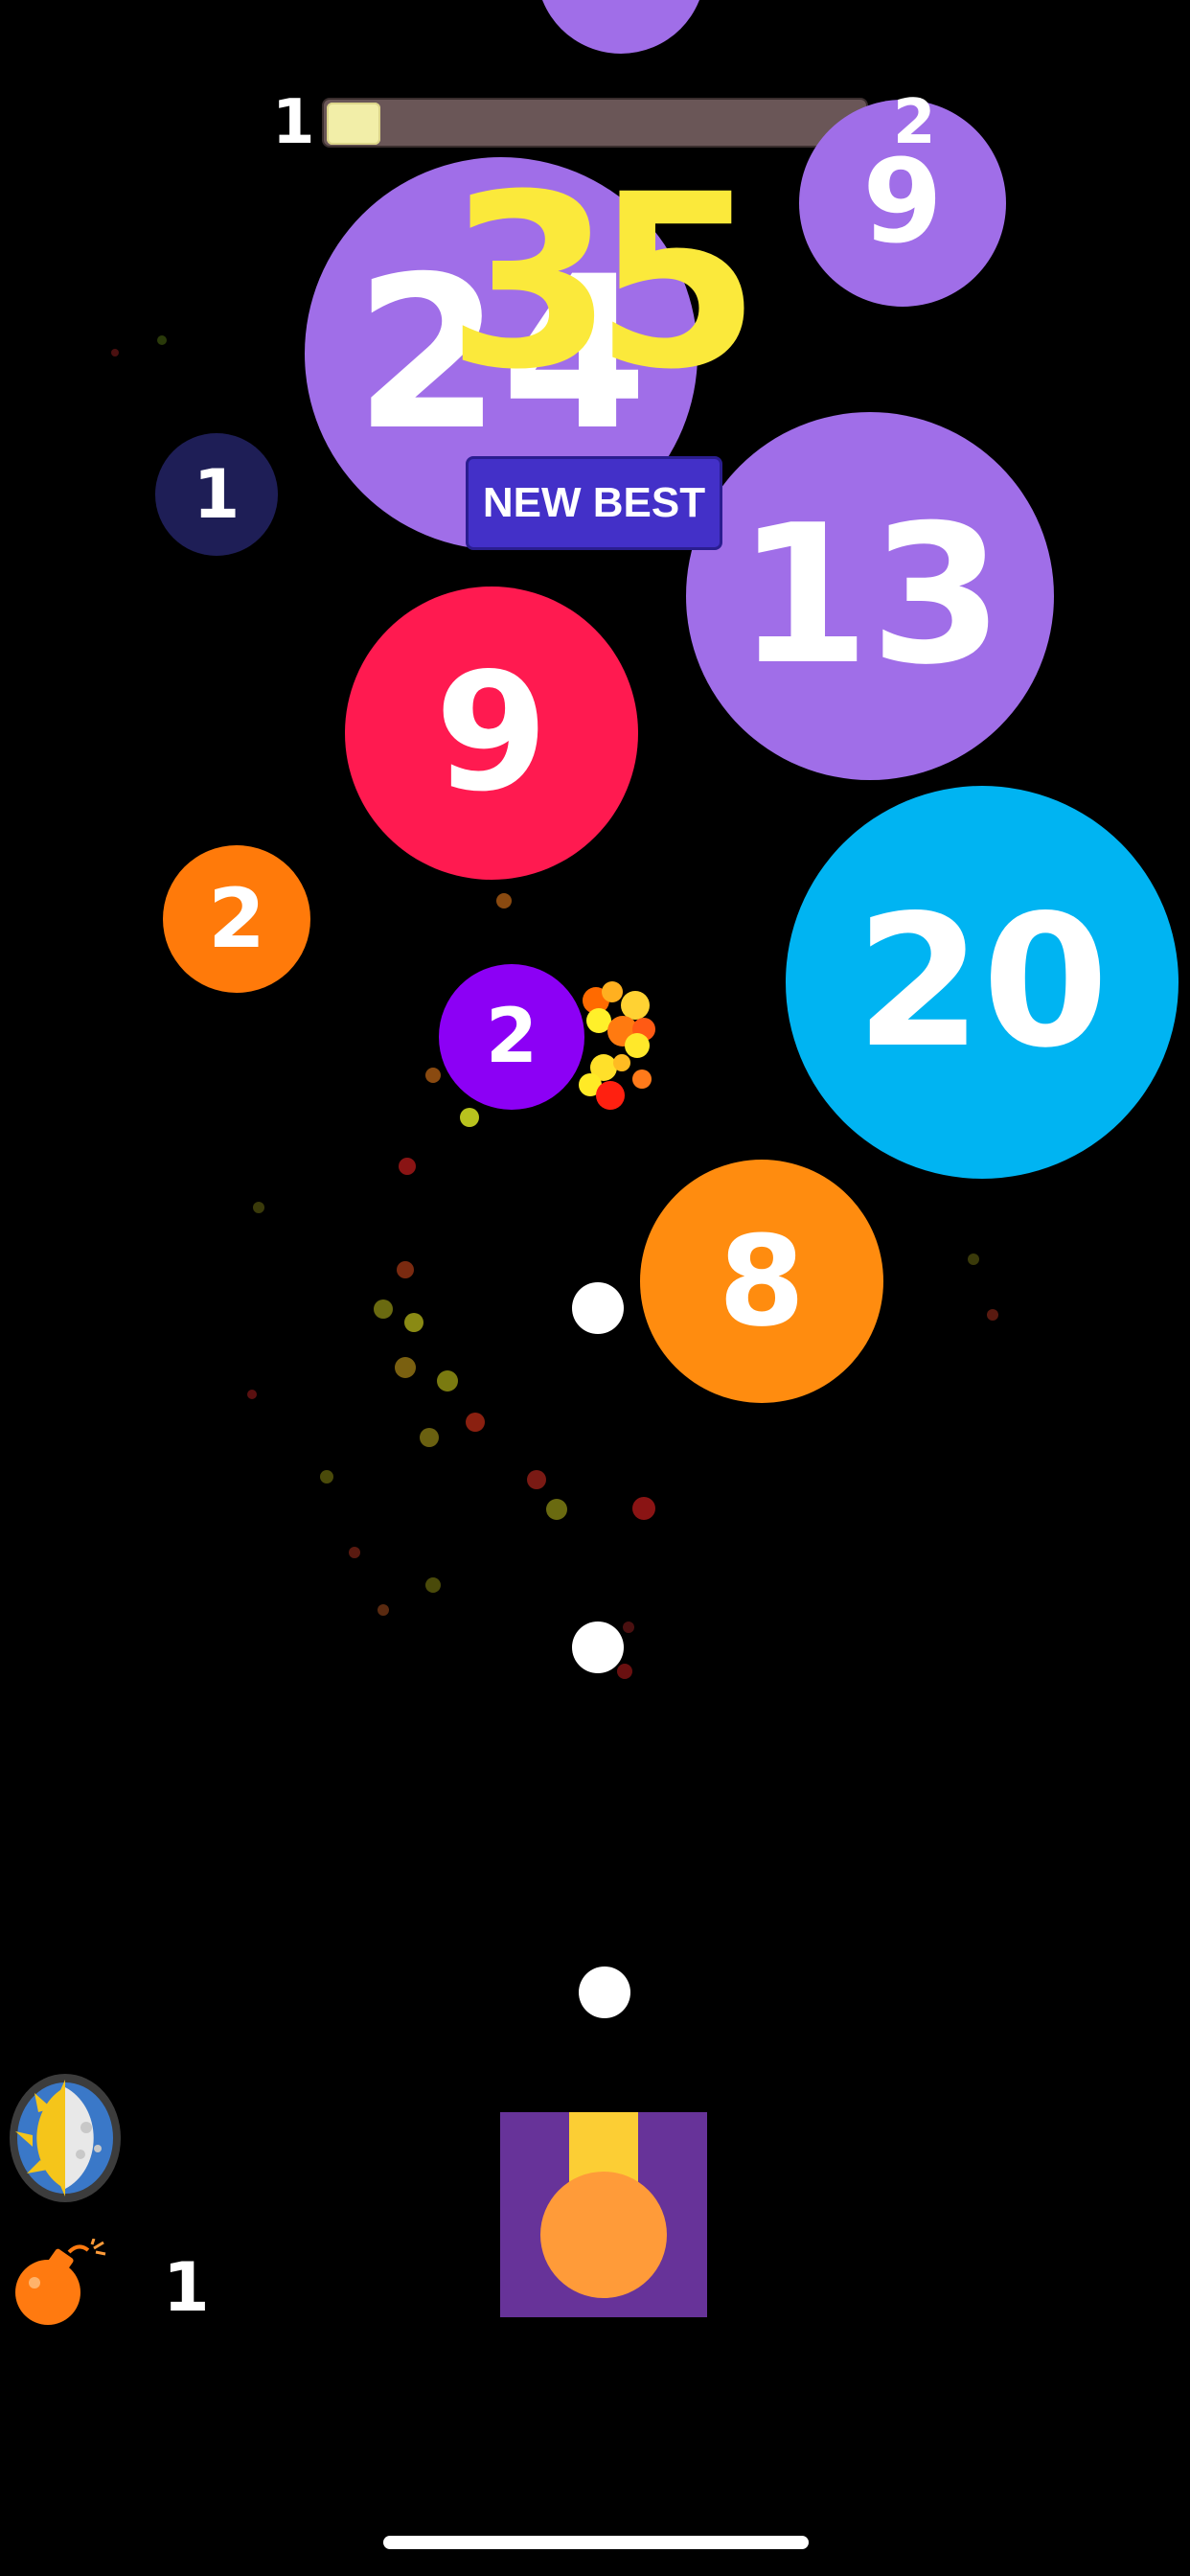 The height and width of the screenshot is (2576, 1190). Describe the element at coordinates (187, 2287) in the screenshot. I see `bomb-count: 1` at that location.